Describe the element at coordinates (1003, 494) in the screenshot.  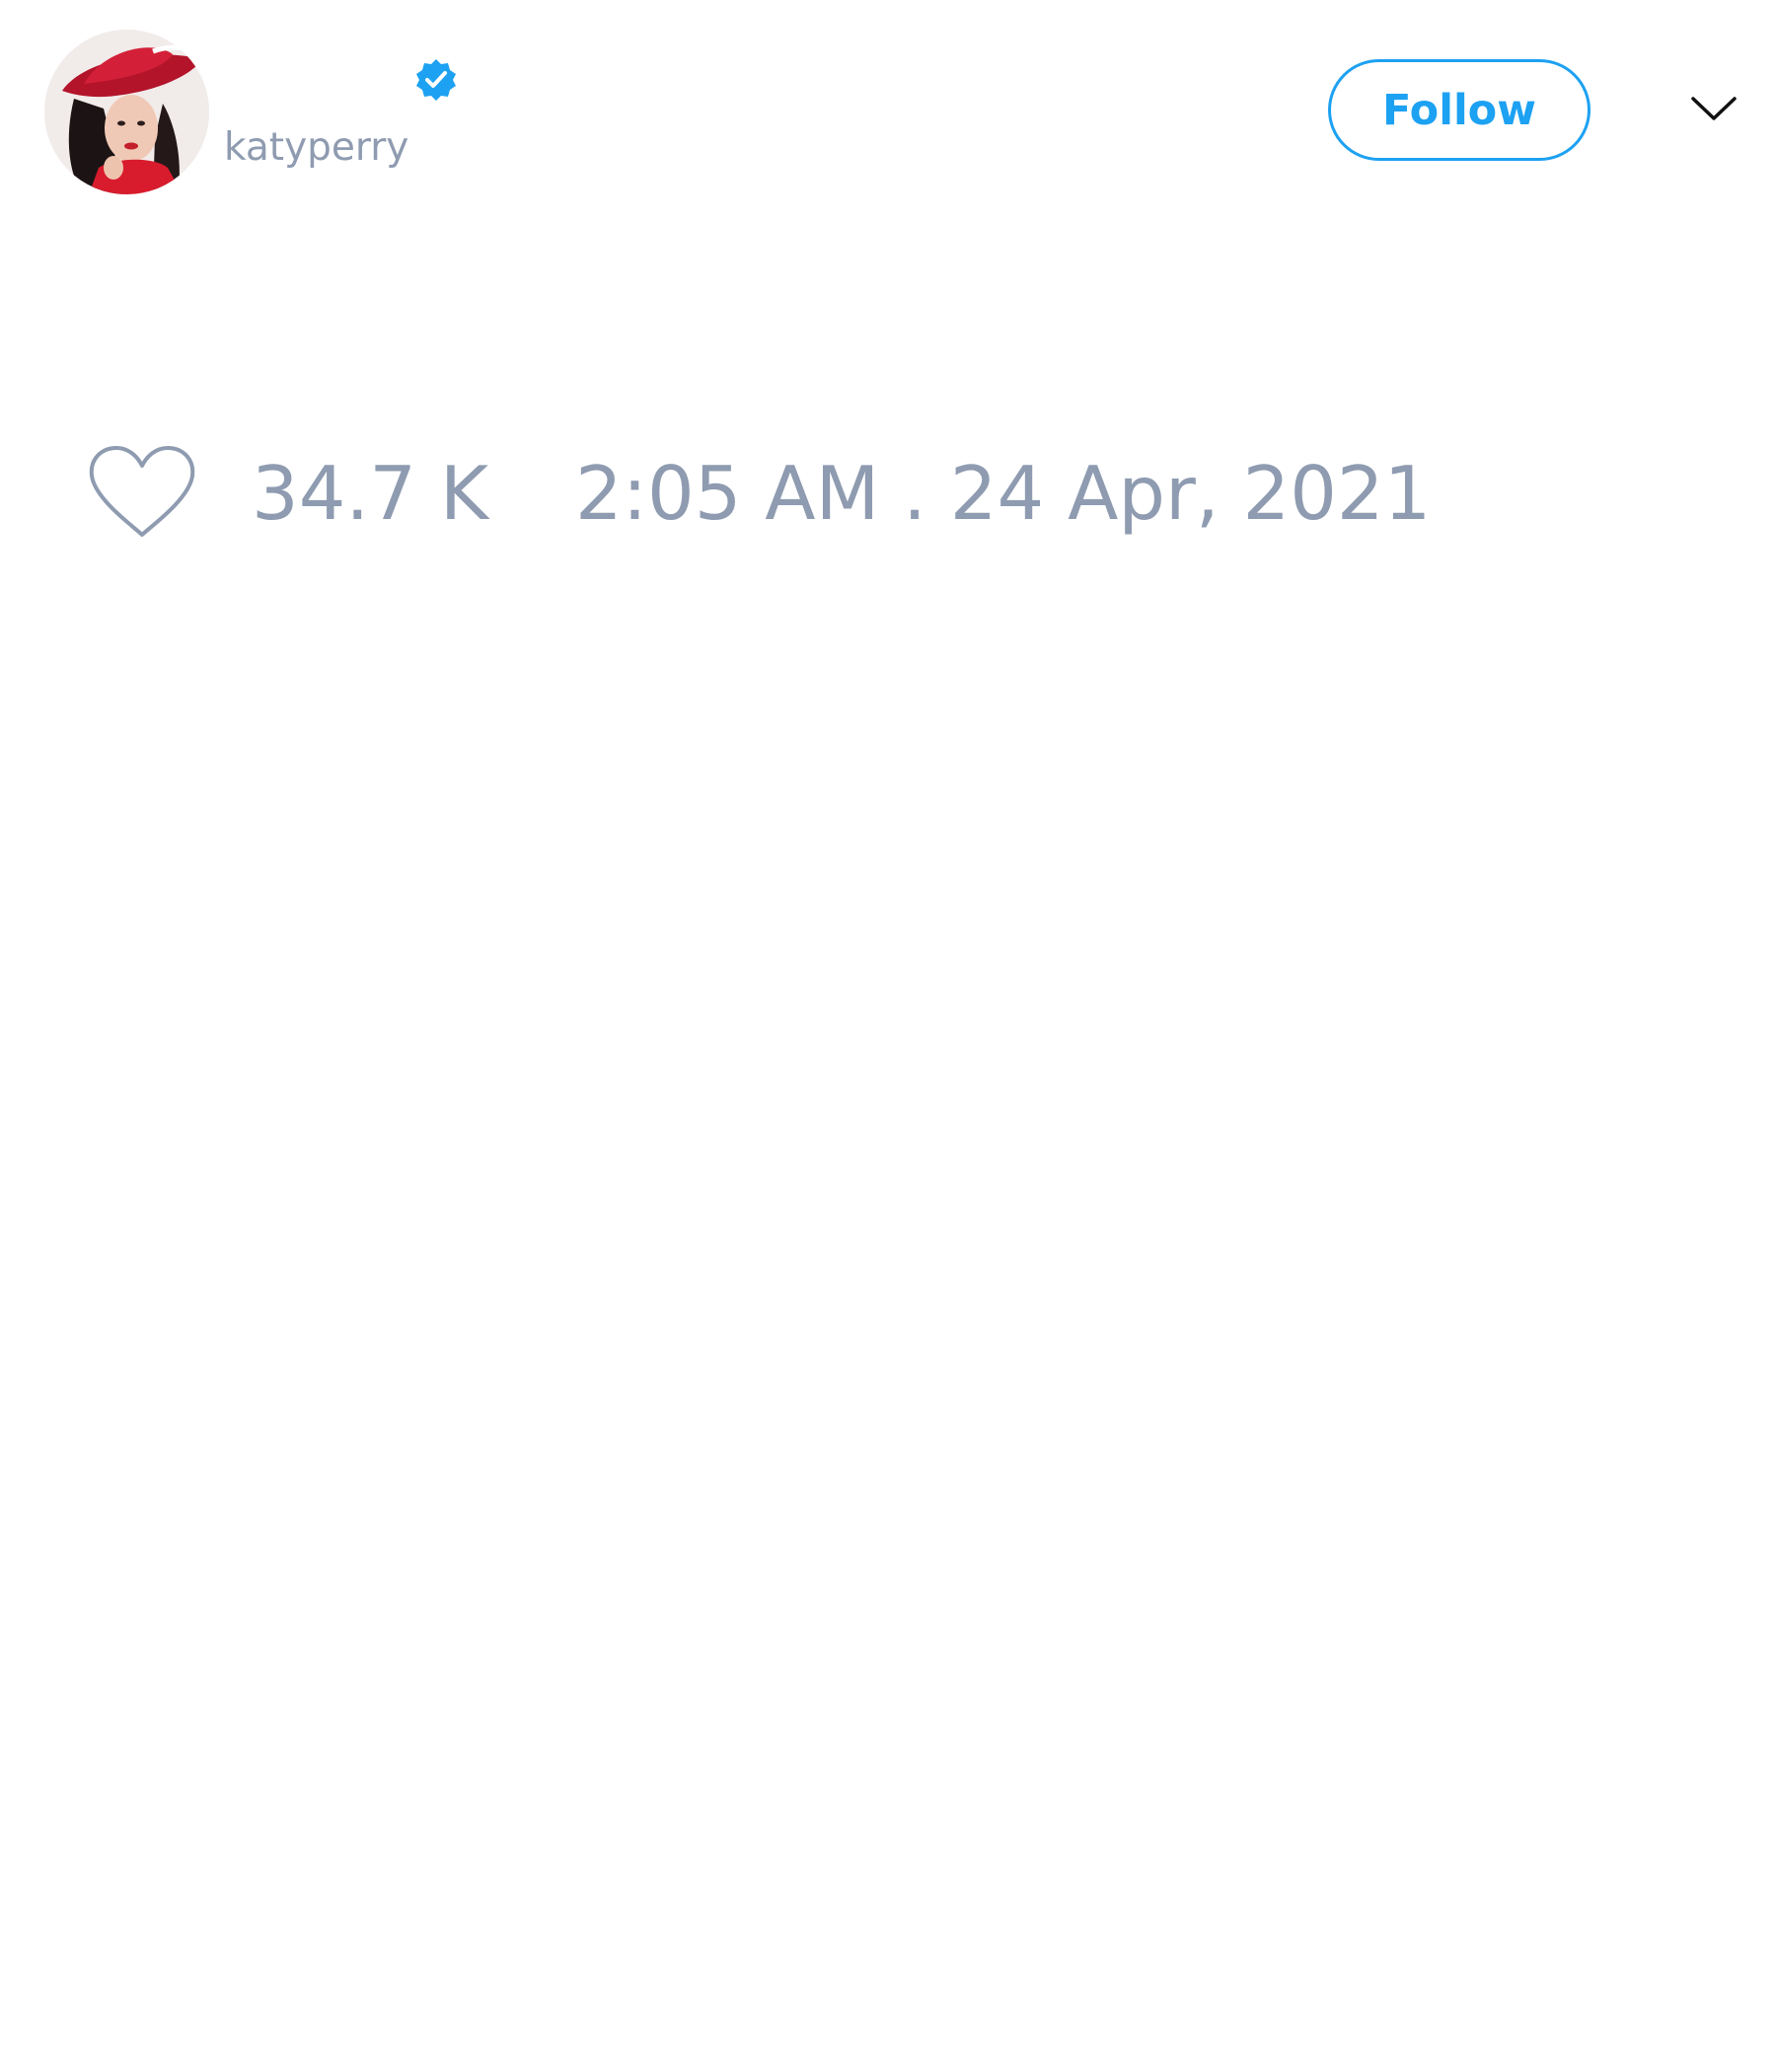
I see `tweet-timestamp: 2:05 AM . 24 Apr, 2021` at that location.